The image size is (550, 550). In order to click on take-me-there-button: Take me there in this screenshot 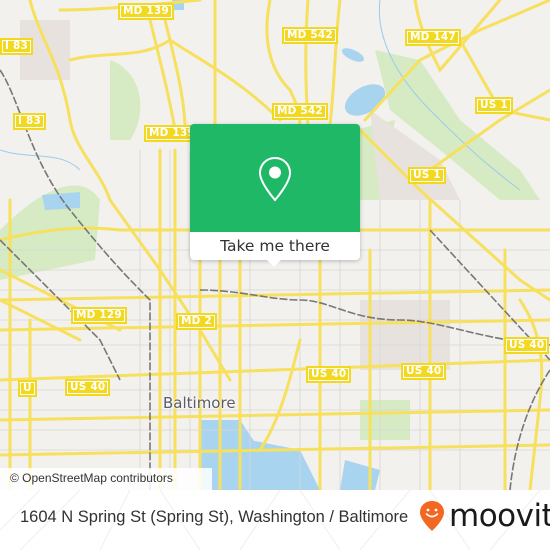, I will do `click(275, 246)`.